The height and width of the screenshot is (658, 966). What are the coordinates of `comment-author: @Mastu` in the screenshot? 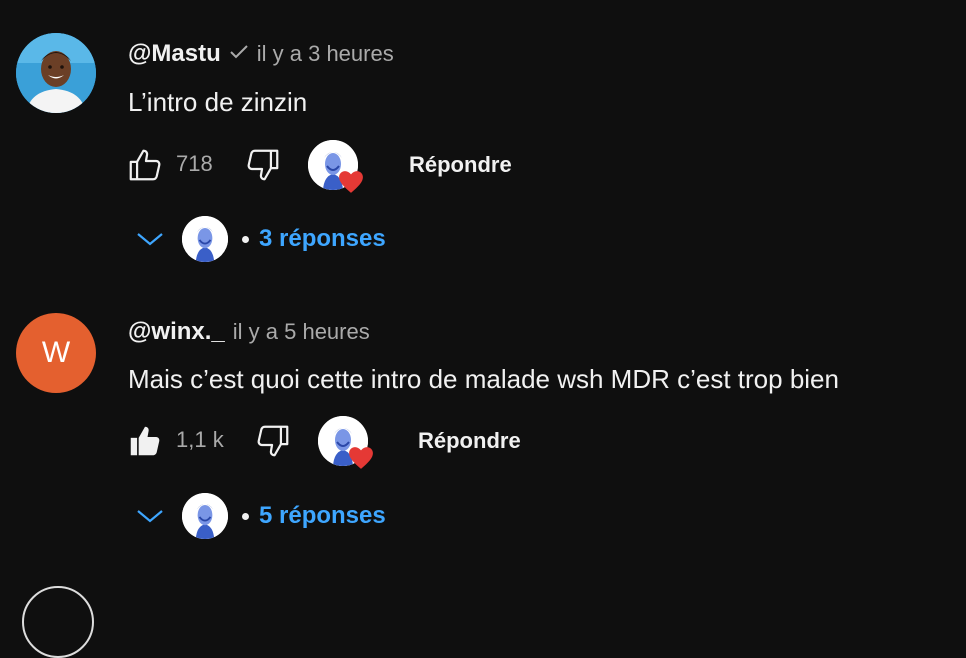 It's located at (174, 54).